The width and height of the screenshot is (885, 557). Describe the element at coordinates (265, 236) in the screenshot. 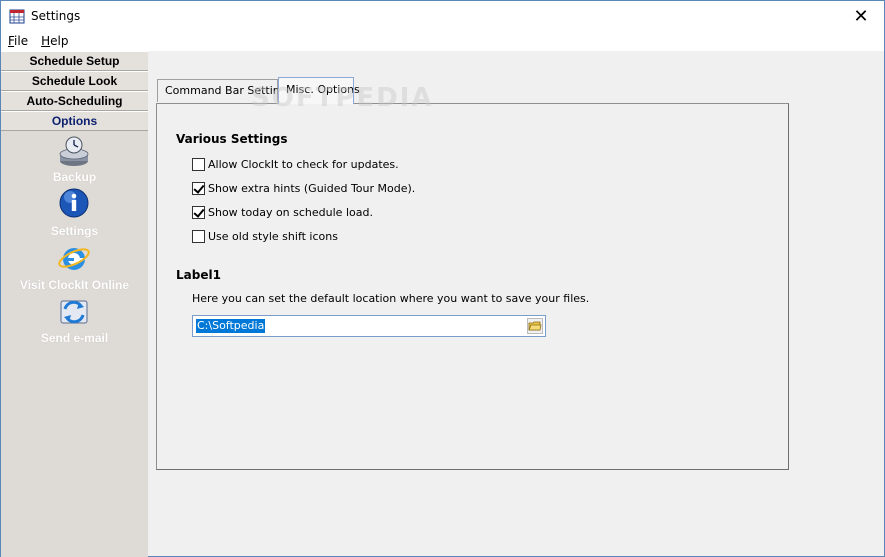

I see `option-old-style-icons: Use old style shift icons` at that location.